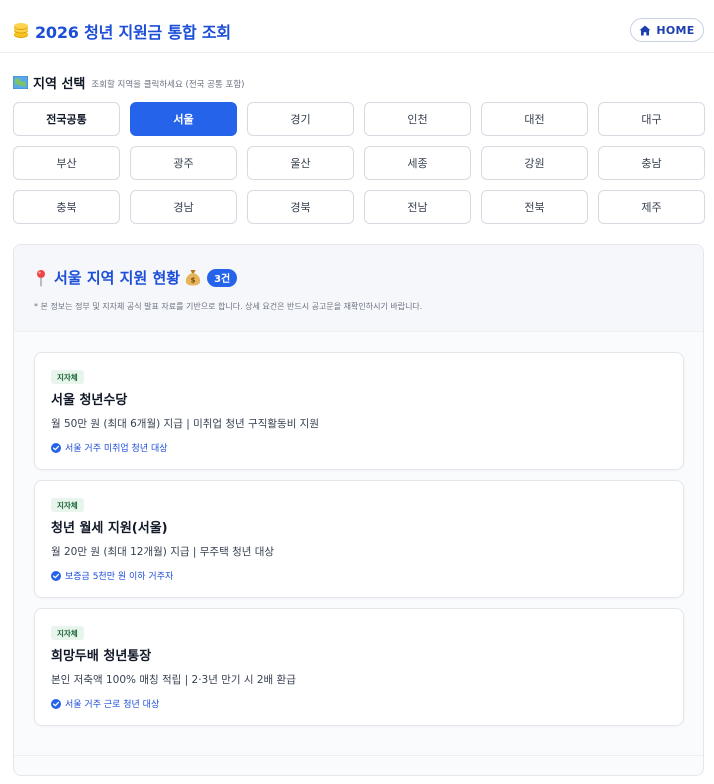 The image size is (714, 784). Describe the element at coordinates (21, 30) in the screenshot. I see `coin-stack-icon` at that location.